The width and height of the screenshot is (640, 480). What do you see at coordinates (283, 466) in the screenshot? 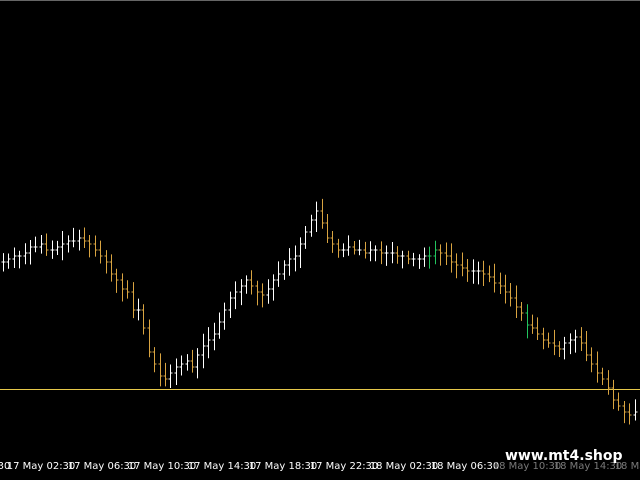
I see `tick-label: 17 May 18:30` at bounding box center [283, 466].